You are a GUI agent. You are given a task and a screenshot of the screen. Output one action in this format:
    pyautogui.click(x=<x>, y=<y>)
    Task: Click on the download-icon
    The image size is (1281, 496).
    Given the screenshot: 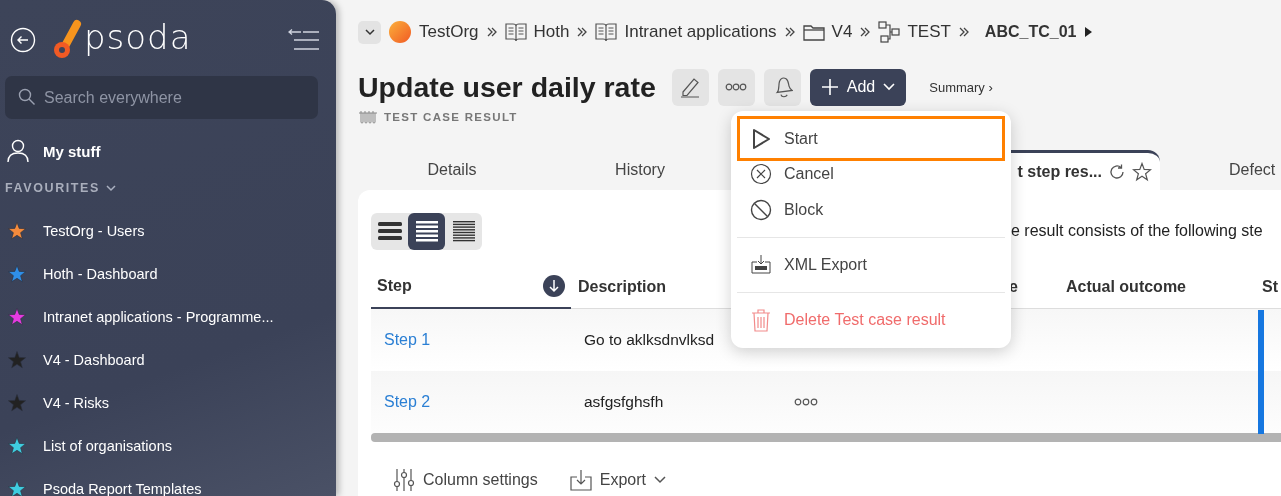 What is the action you would take?
    pyautogui.click(x=580, y=480)
    